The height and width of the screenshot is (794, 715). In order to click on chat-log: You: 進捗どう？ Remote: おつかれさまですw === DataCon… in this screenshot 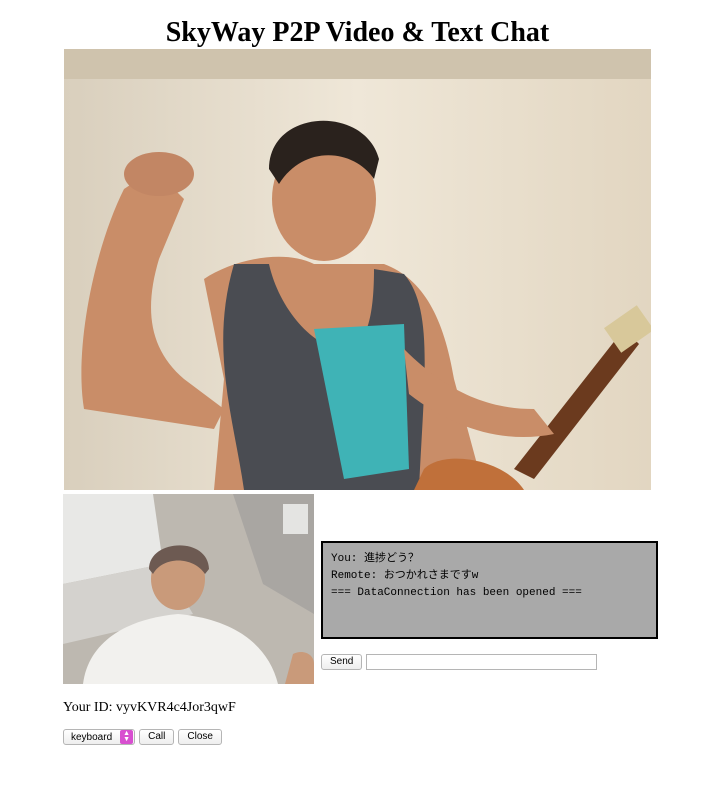, I will do `click(489, 590)`.